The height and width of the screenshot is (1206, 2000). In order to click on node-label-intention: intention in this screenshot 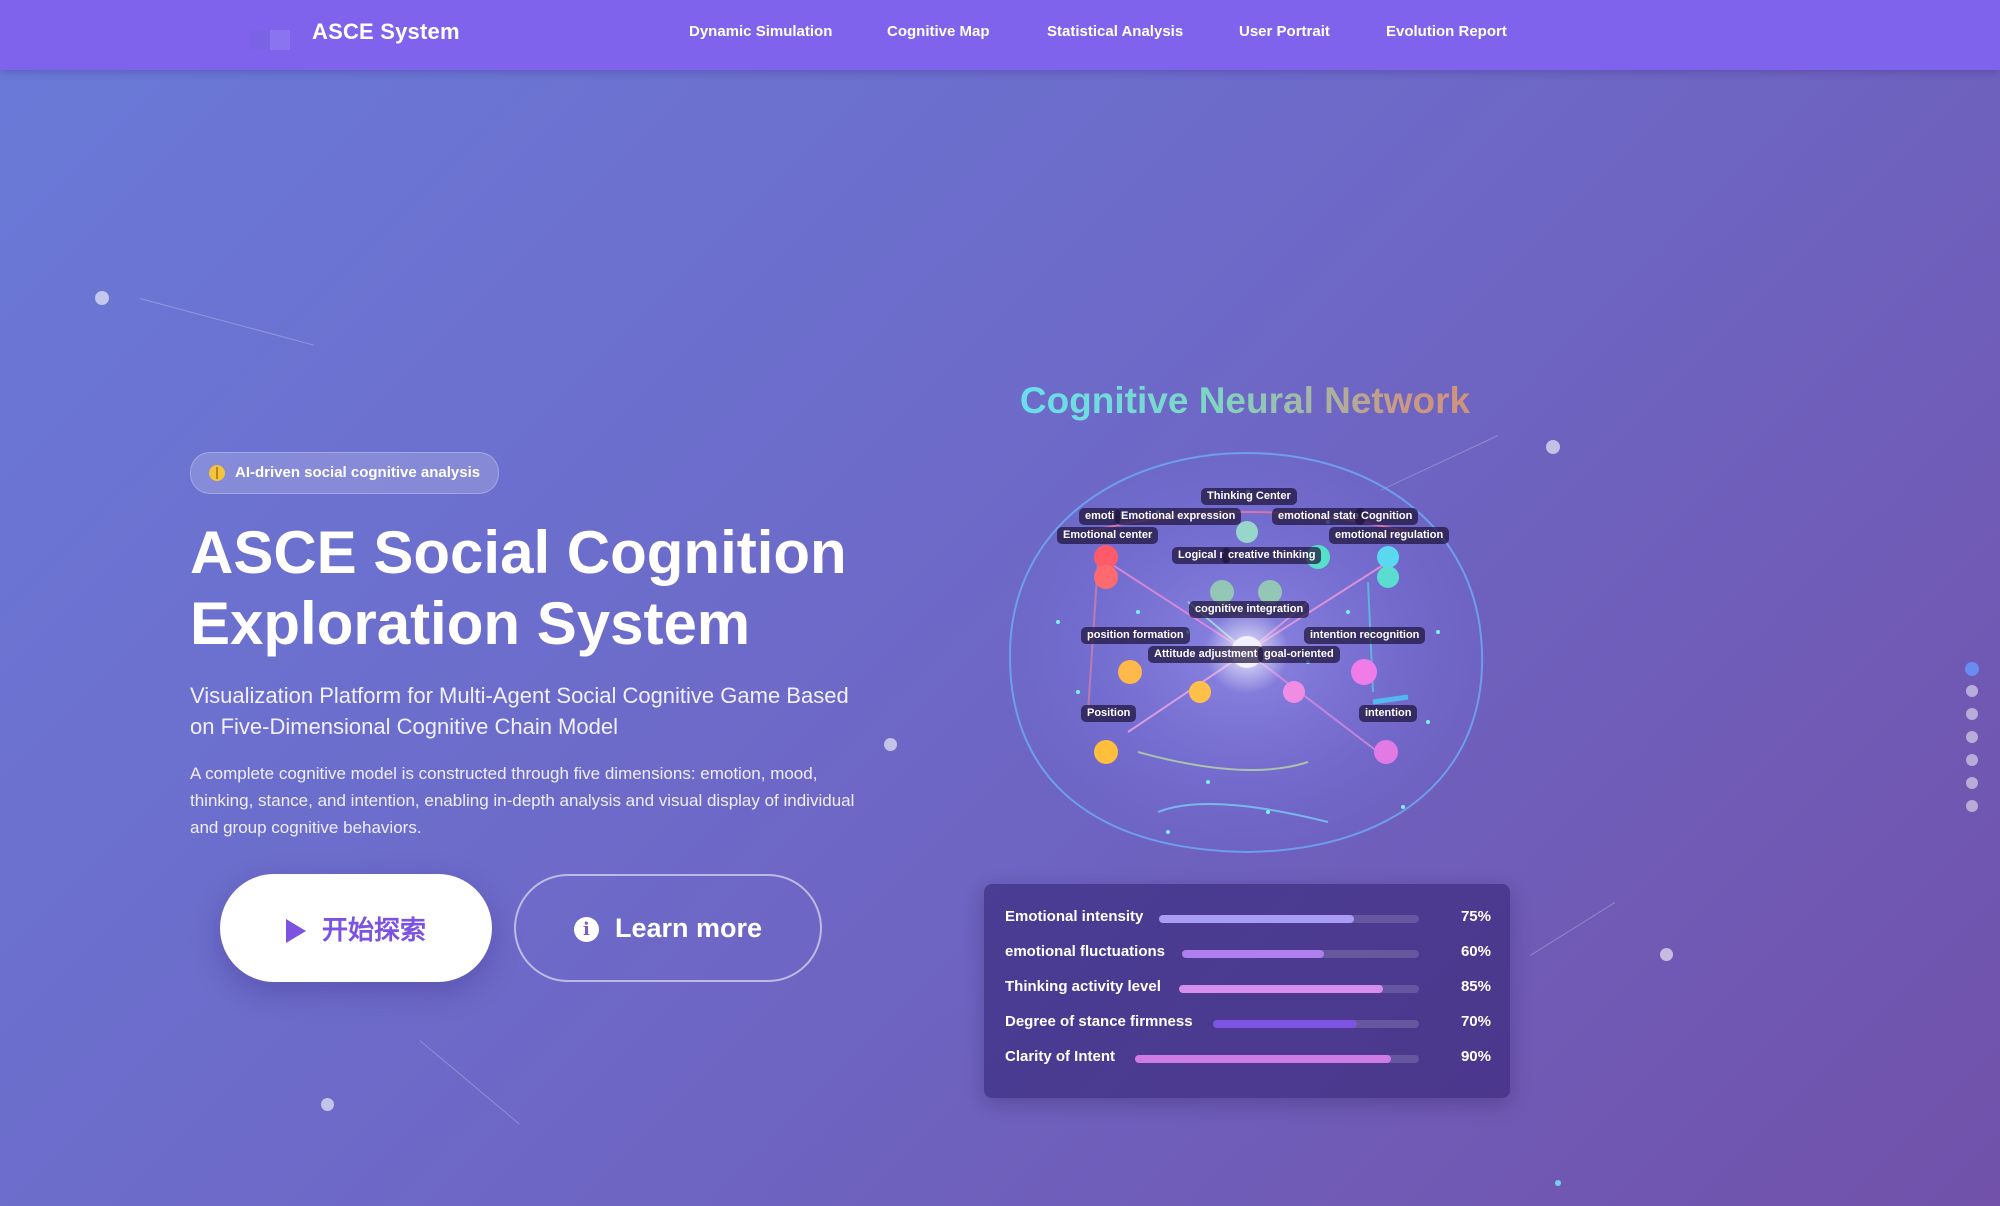, I will do `click(1388, 713)`.